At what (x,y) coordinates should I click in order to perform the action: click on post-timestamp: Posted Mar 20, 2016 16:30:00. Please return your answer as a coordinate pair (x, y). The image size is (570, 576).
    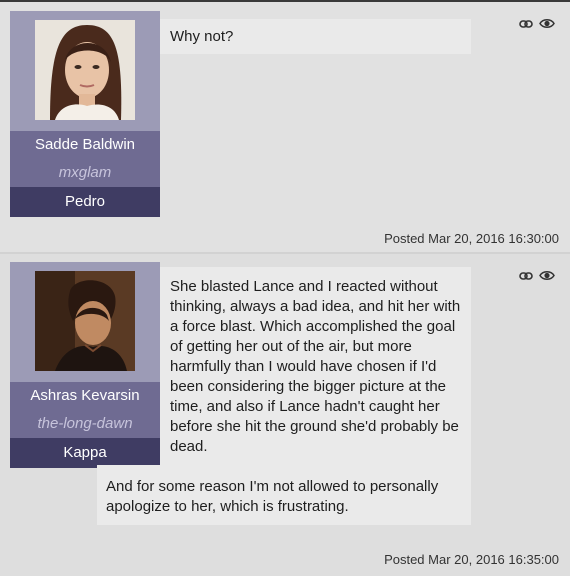
    Looking at the image, I should click on (471, 238).